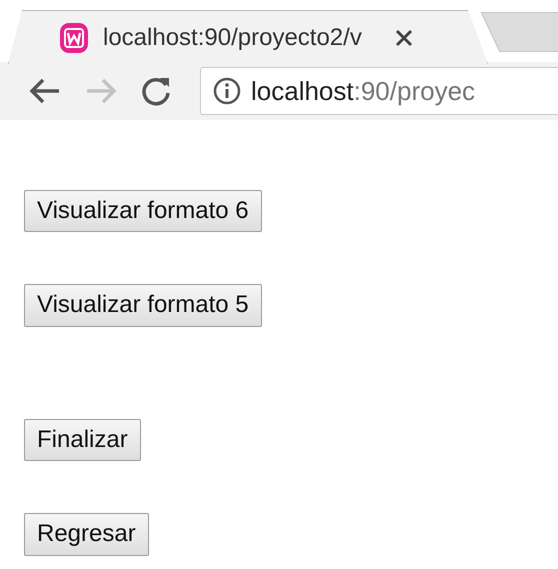 This screenshot has height=569, width=558. I want to click on close-icon, so click(404, 38).